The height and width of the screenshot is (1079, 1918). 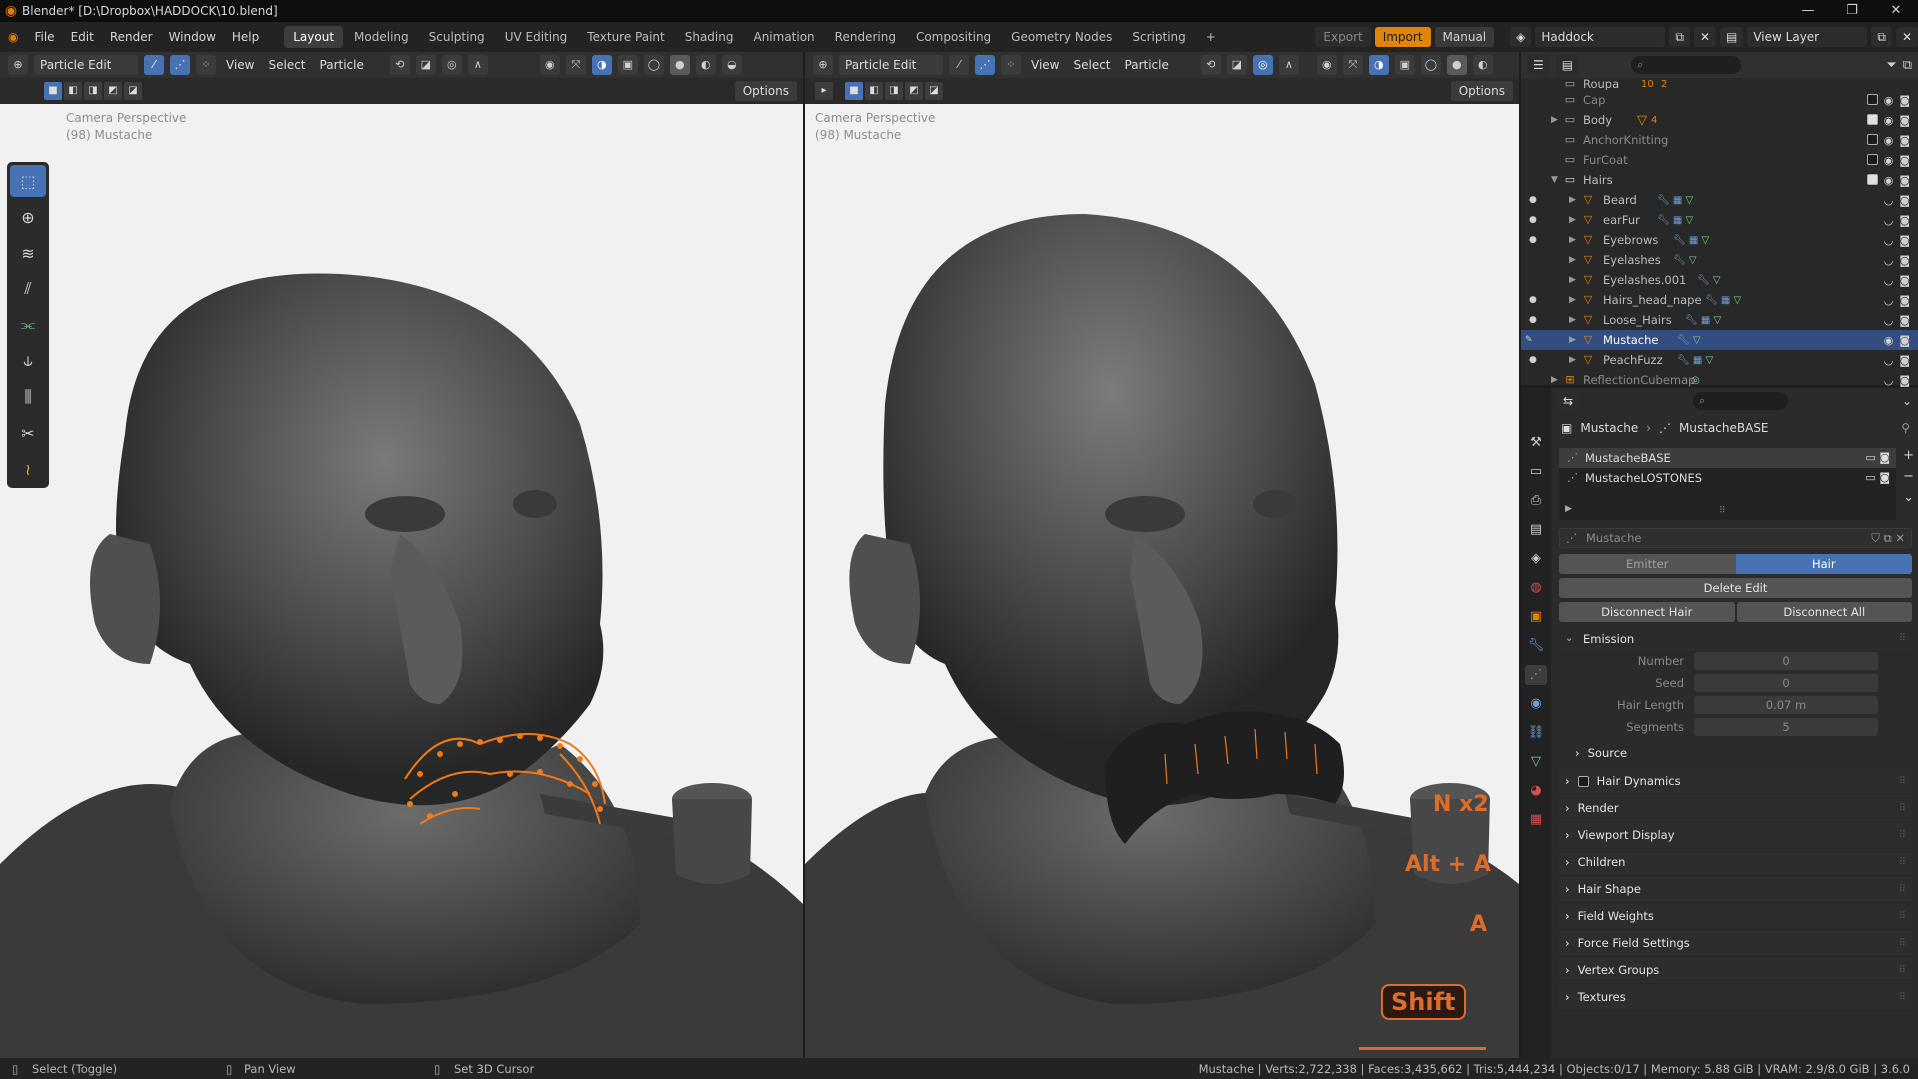 What do you see at coordinates (627, 65) in the screenshot?
I see `xray-icon: ▣` at bounding box center [627, 65].